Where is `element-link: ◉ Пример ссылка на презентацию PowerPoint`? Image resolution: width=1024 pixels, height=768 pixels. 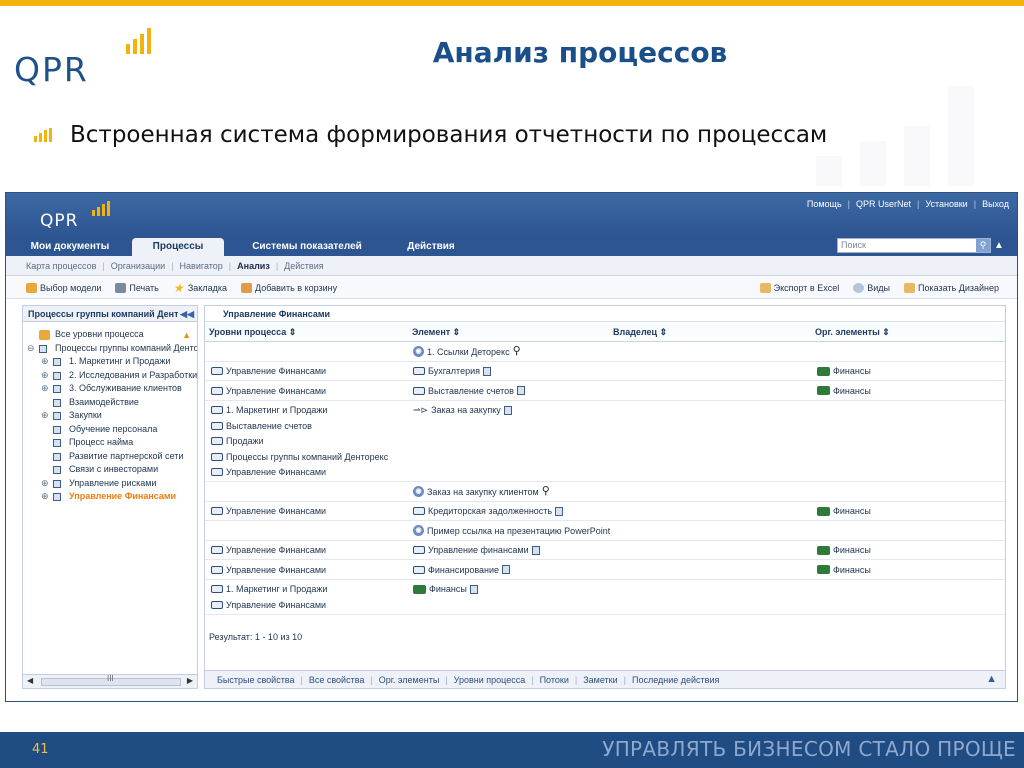 element-link: ◉ Пример ссылка на презентацию PowerPoint is located at coordinates (511, 531).